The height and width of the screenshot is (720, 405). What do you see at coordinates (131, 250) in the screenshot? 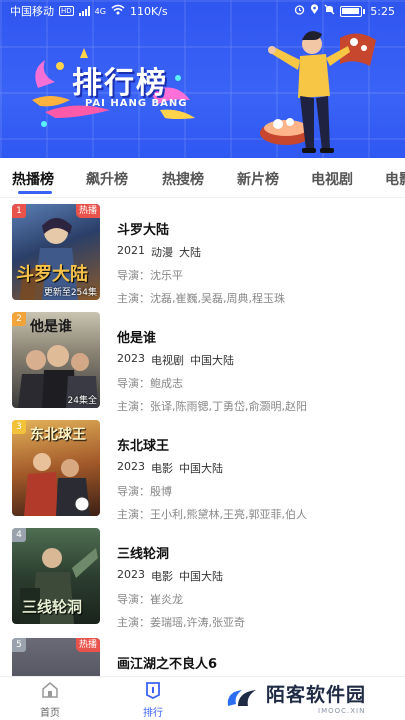
I see `item-year: 2021` at bounding box center [131, 250].